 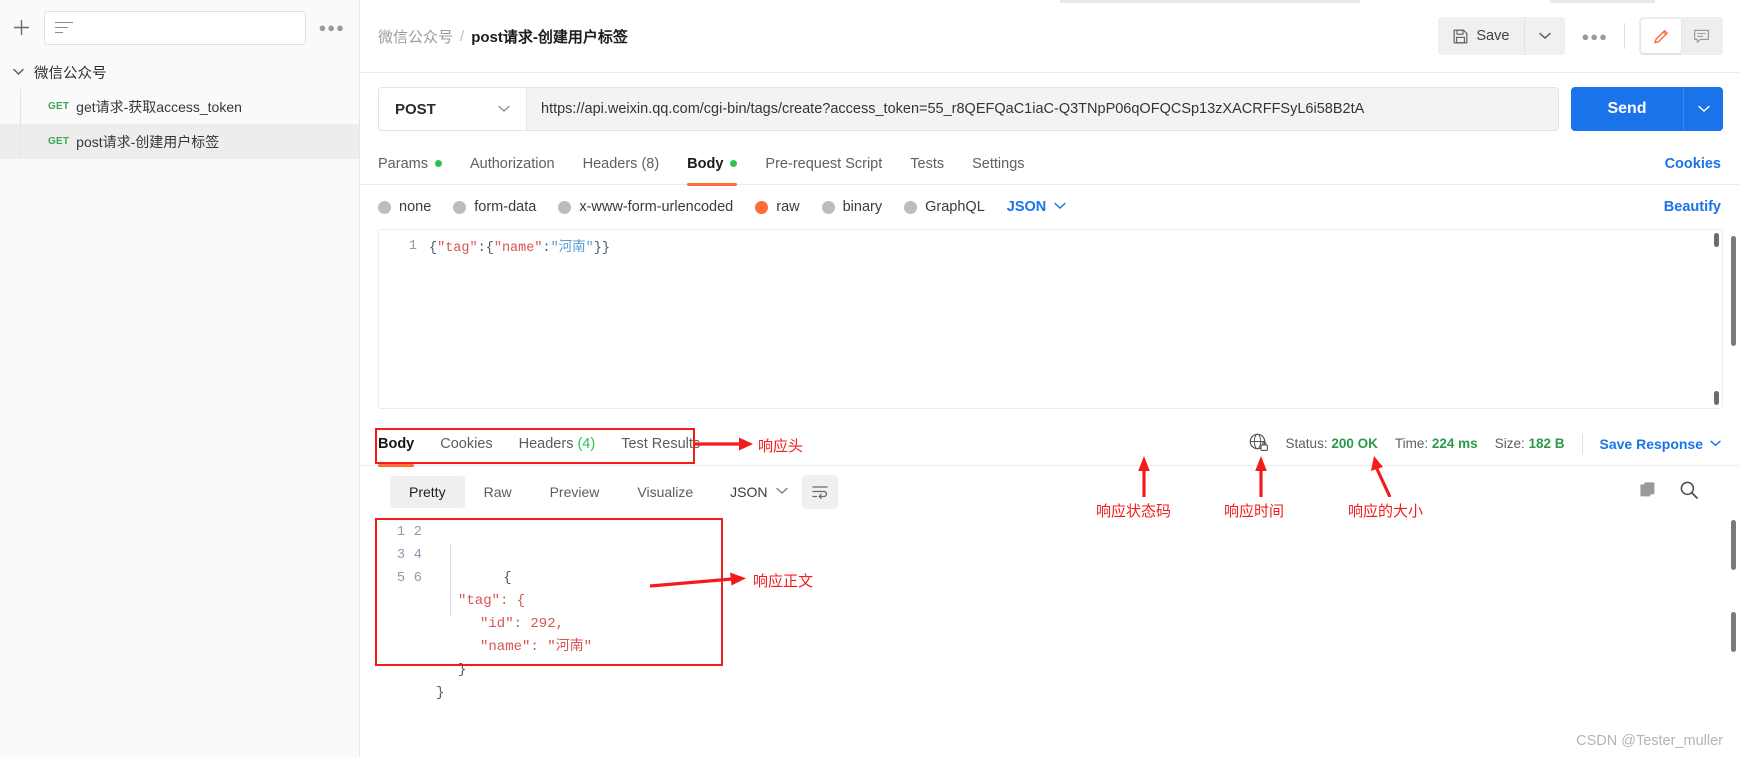 What do you see at coordinates (1482, 36) in the screenshot?
I see `save-button: Save` at bounding box center [1482, 36].